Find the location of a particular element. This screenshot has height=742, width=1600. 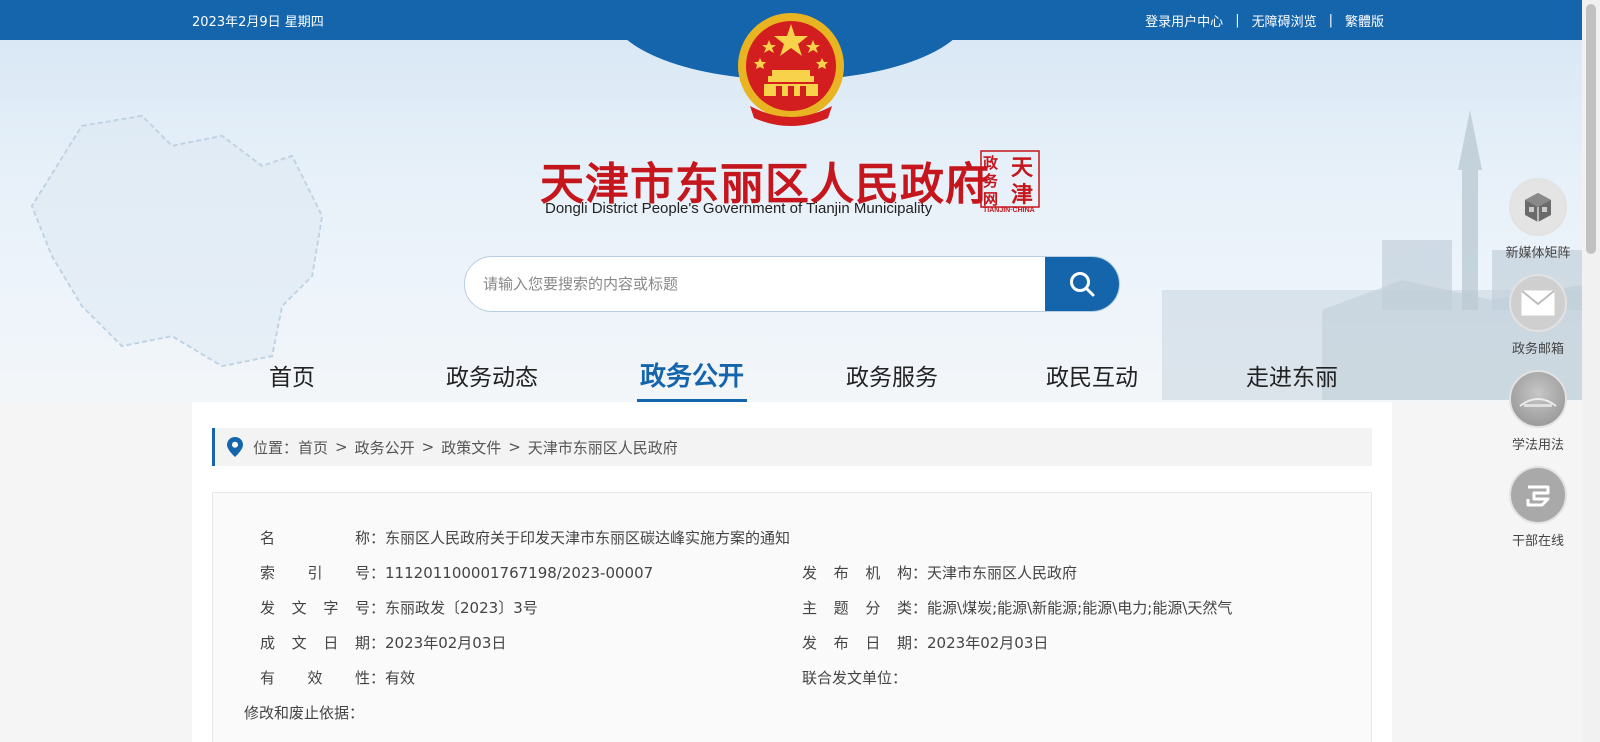

info-row-joint-issuer: 联合发文单位： is located at coordinates (855, 678).